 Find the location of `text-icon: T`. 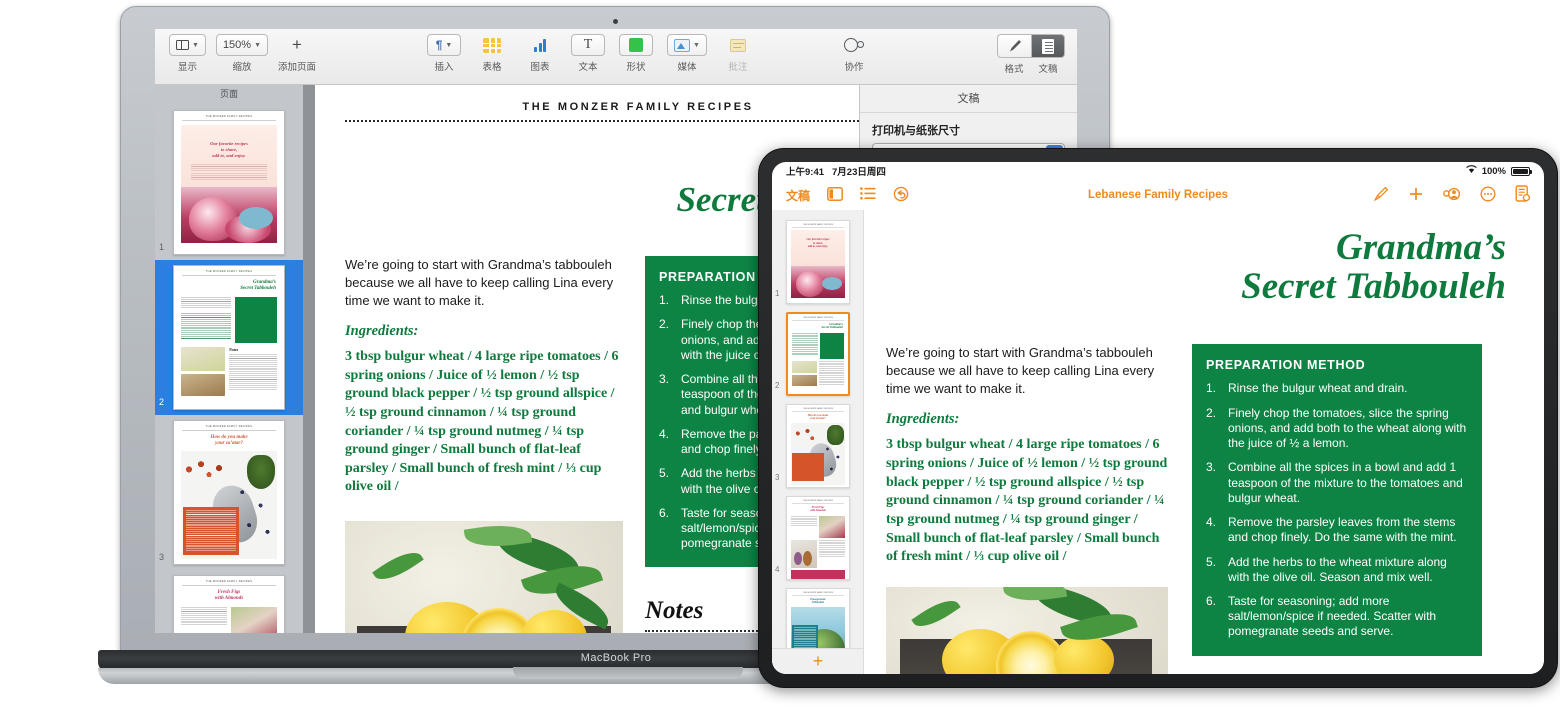

text-icon: T is located at coordinates (588, 44).